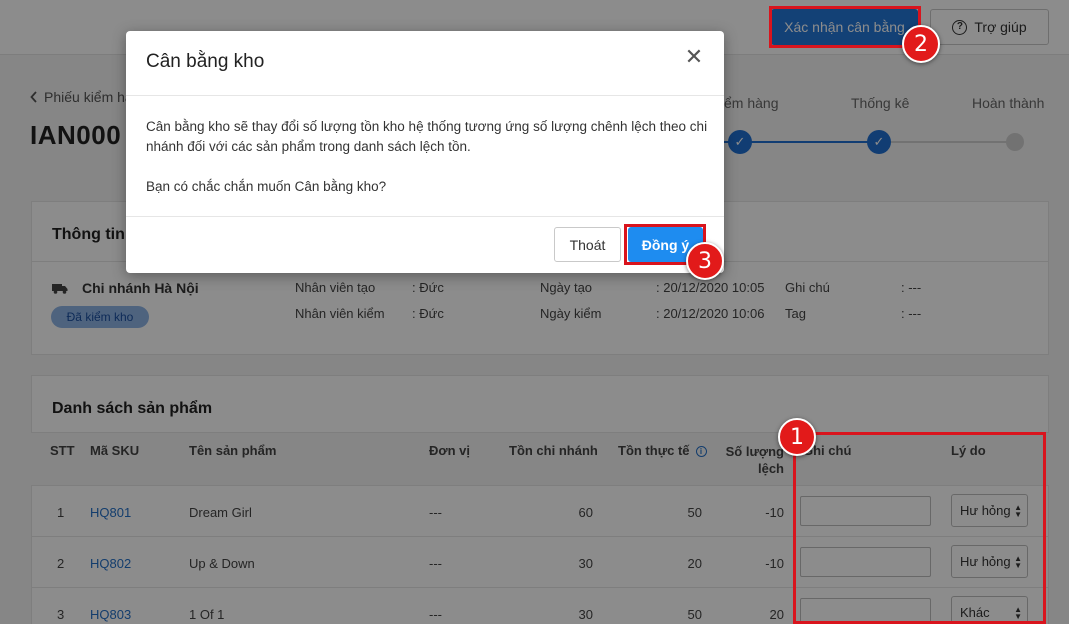 The width and height of the screenshot is (1069, 624). I want to click on highlight-frame-note-reason, so click(919, 528).